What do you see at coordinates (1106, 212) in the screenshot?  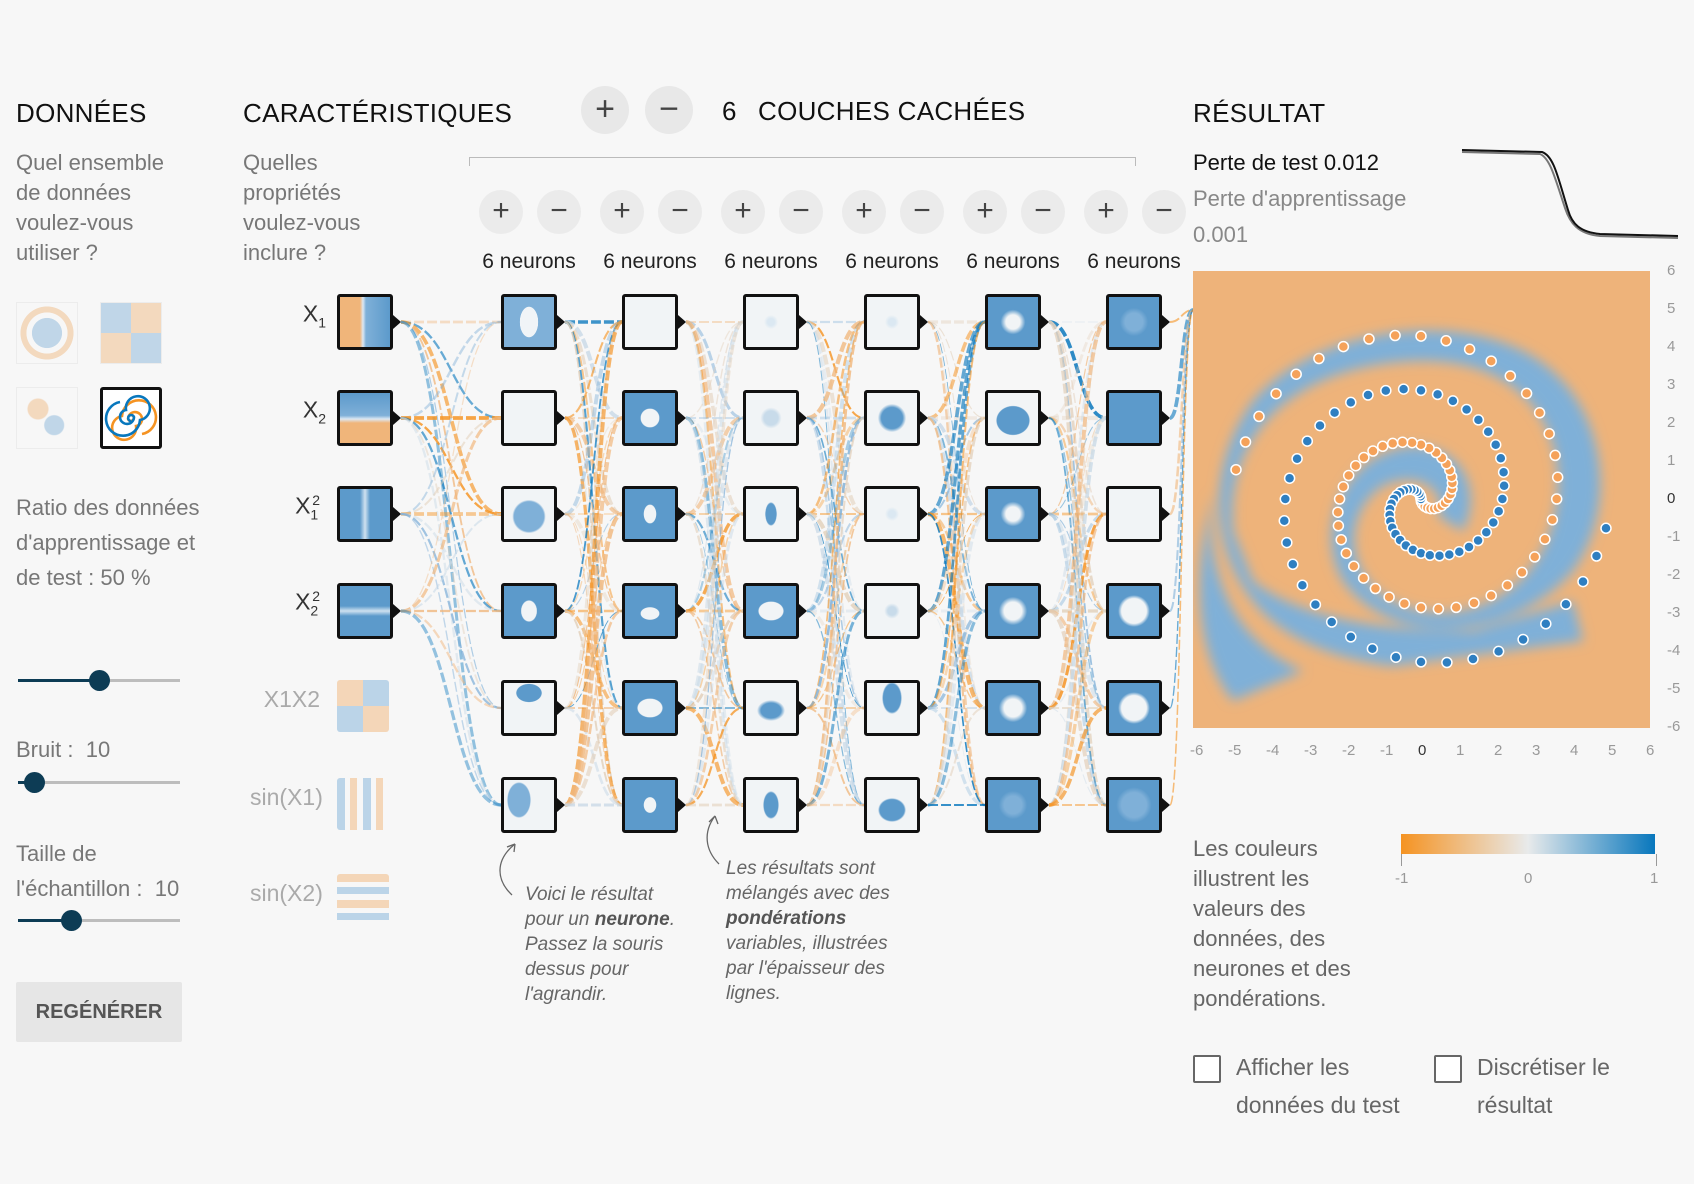 I see `add-neuron-button-layer-6: +` at bounding box center [1106, 212].